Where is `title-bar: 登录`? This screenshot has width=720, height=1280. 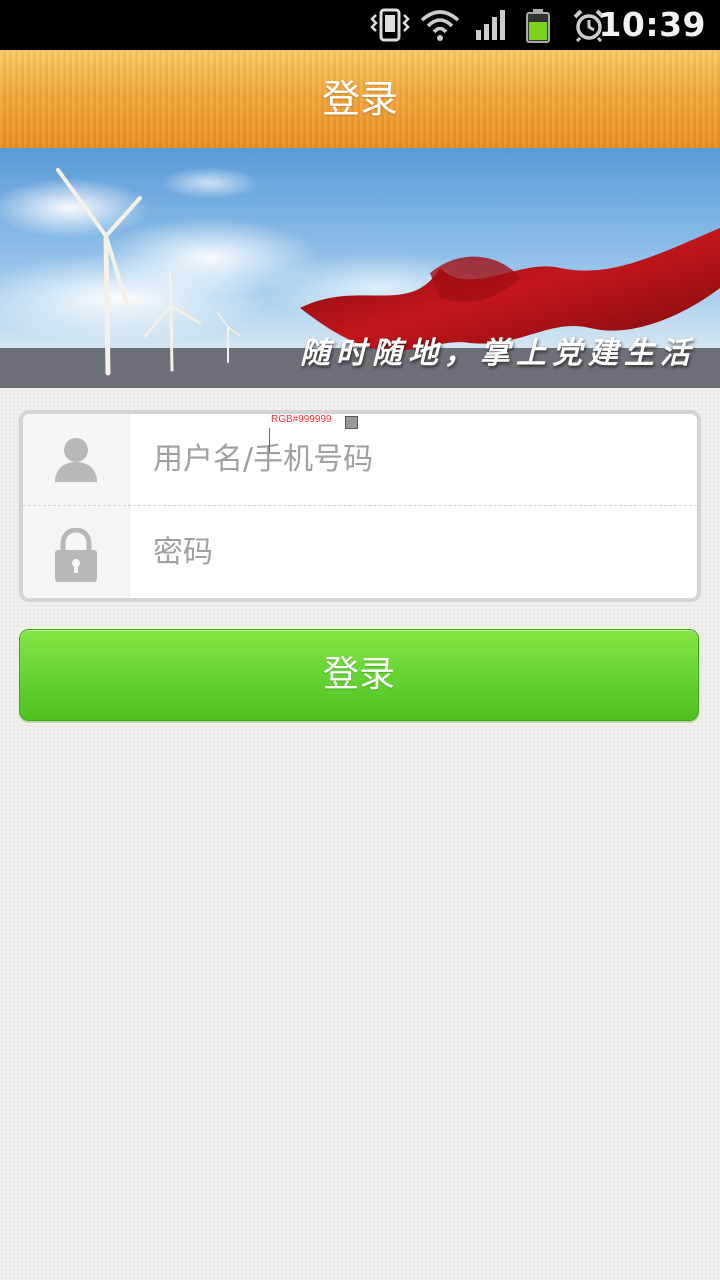
title-bar: 登录 is located at coordinates (360, 99).